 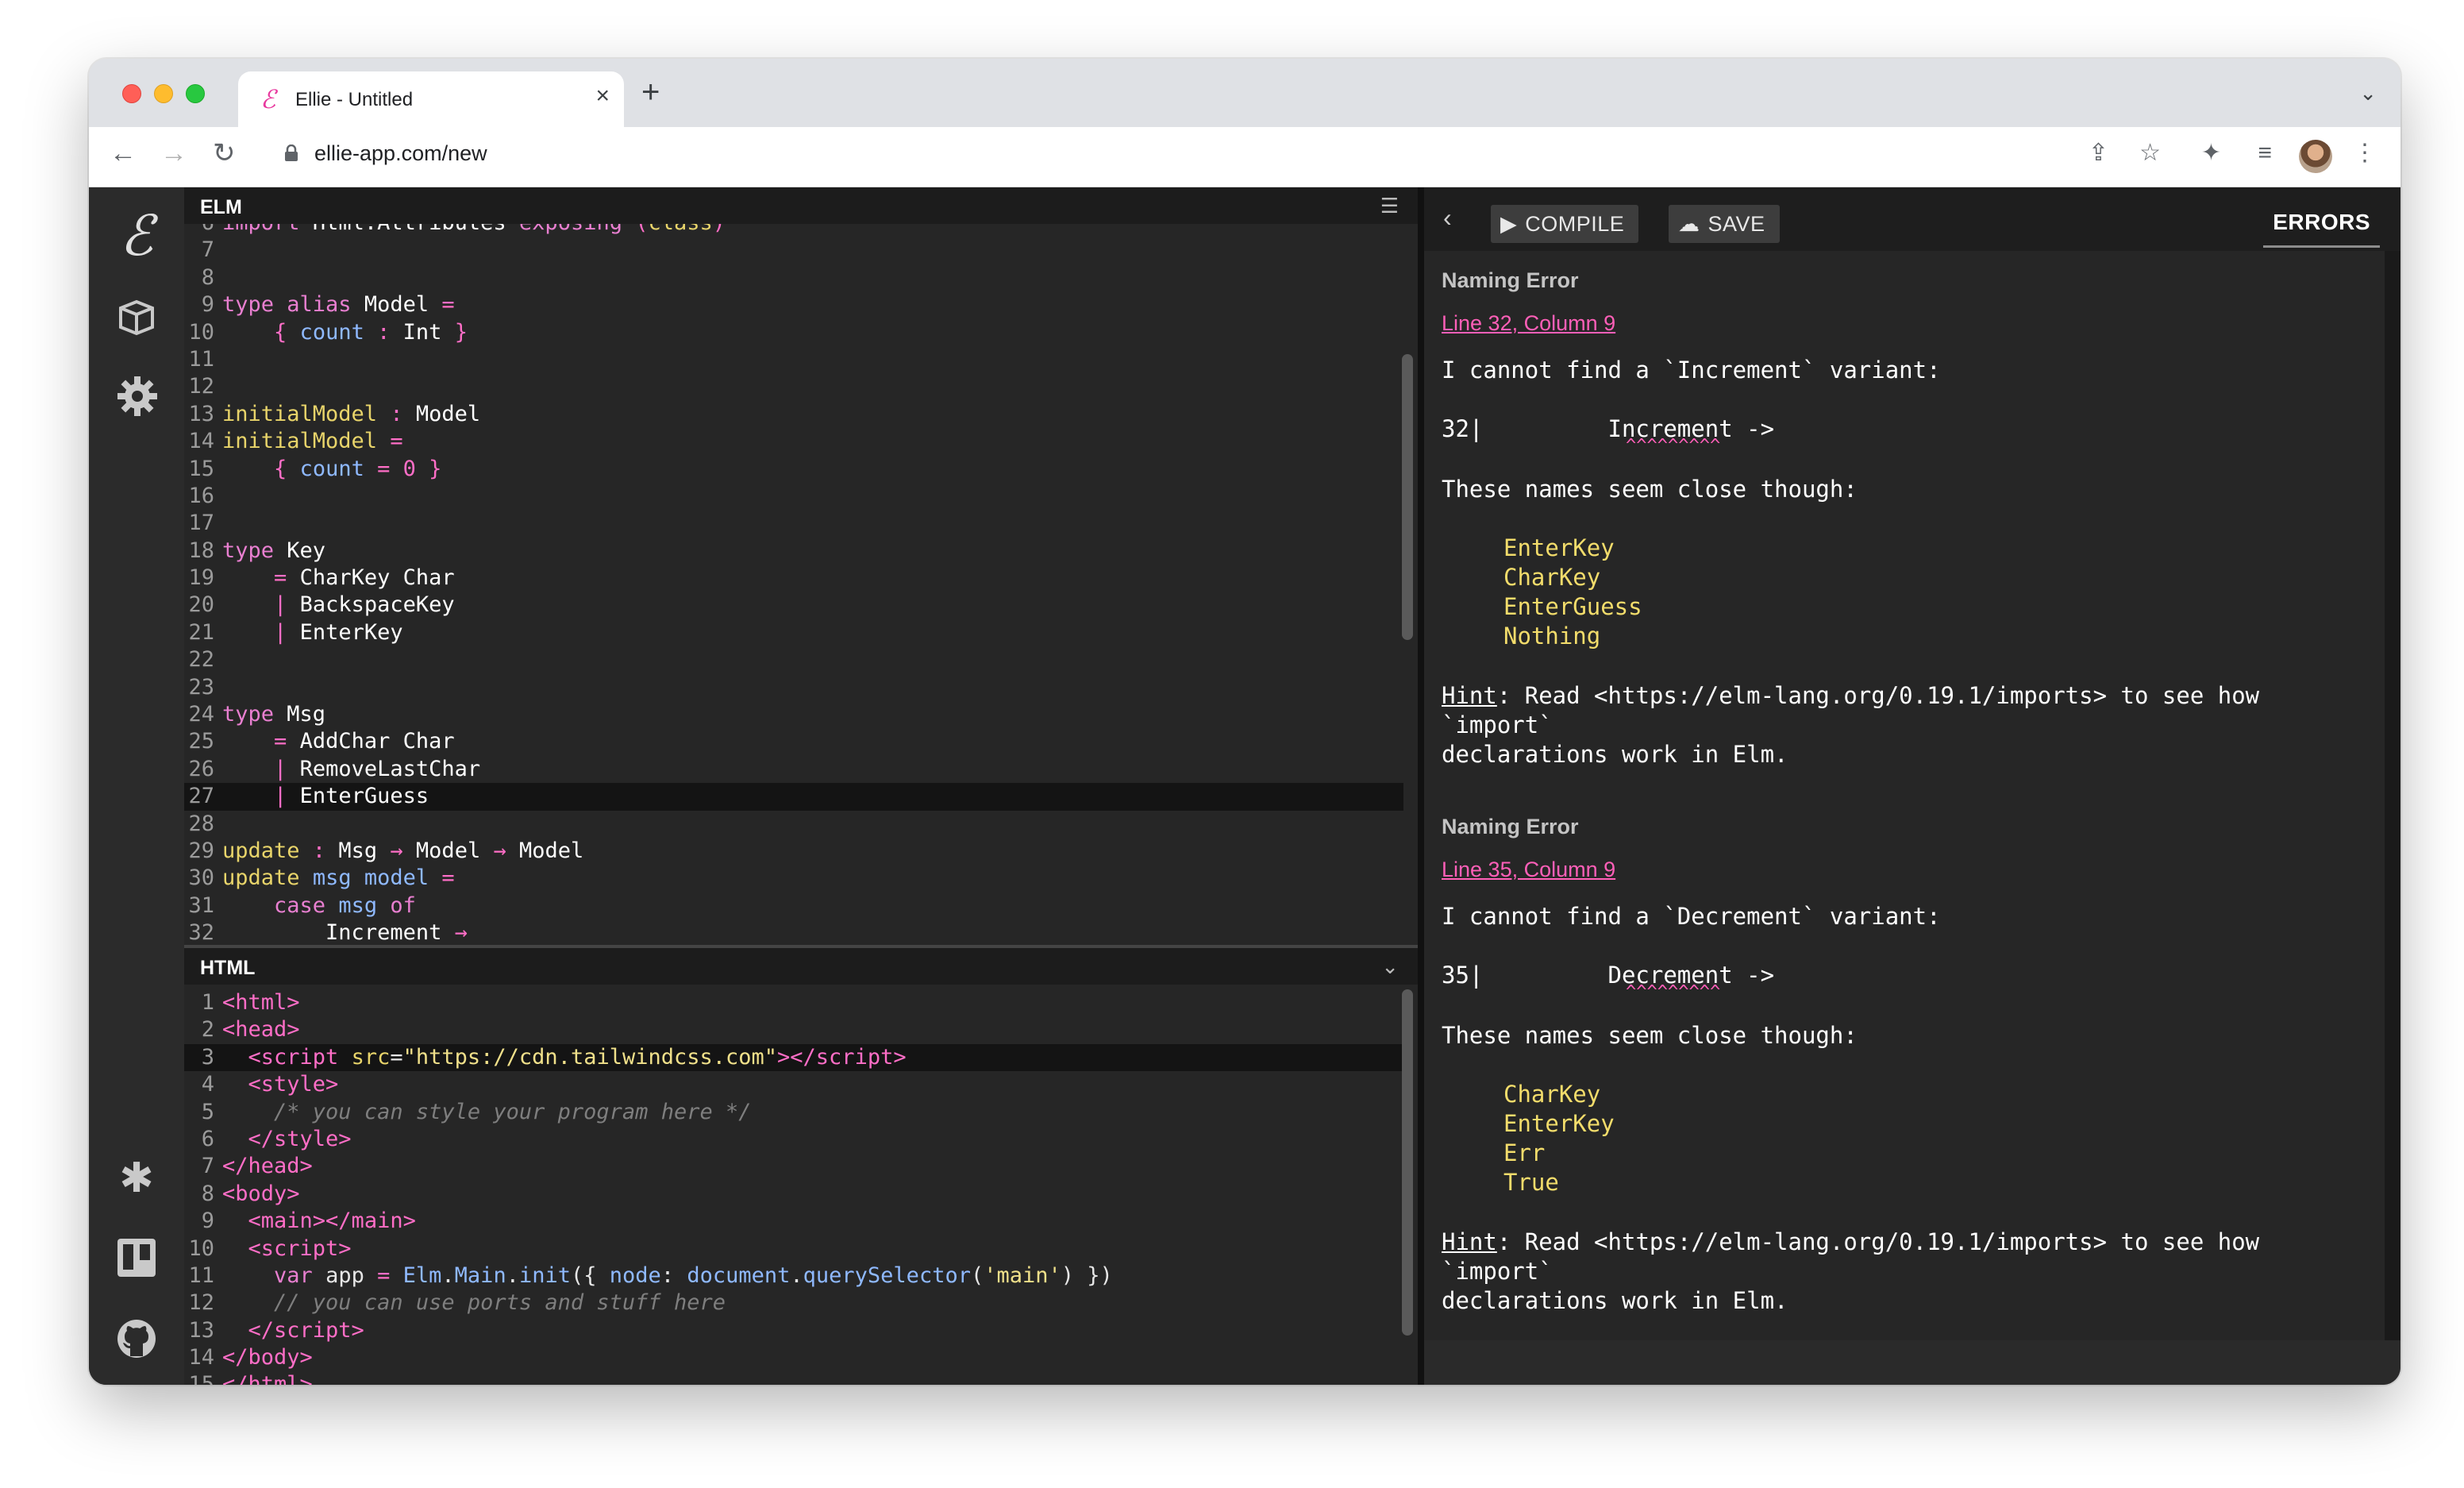 What do you see at coordinates (136, 1257) in the screenshot?
I see `trello-icon` at bounding box center [136, 1257].